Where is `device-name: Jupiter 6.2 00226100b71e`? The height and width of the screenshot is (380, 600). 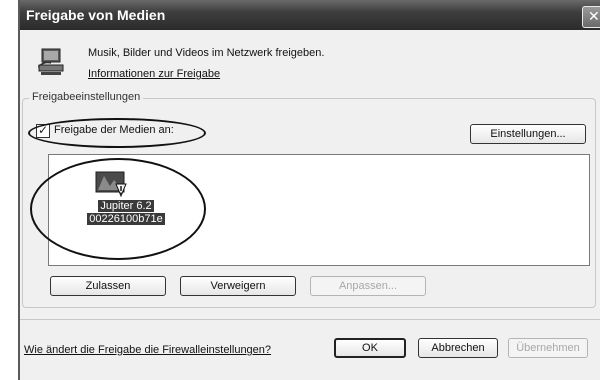
device-name: Jupiter 6.2 00226100b71e is located at coordinates (126, 213).